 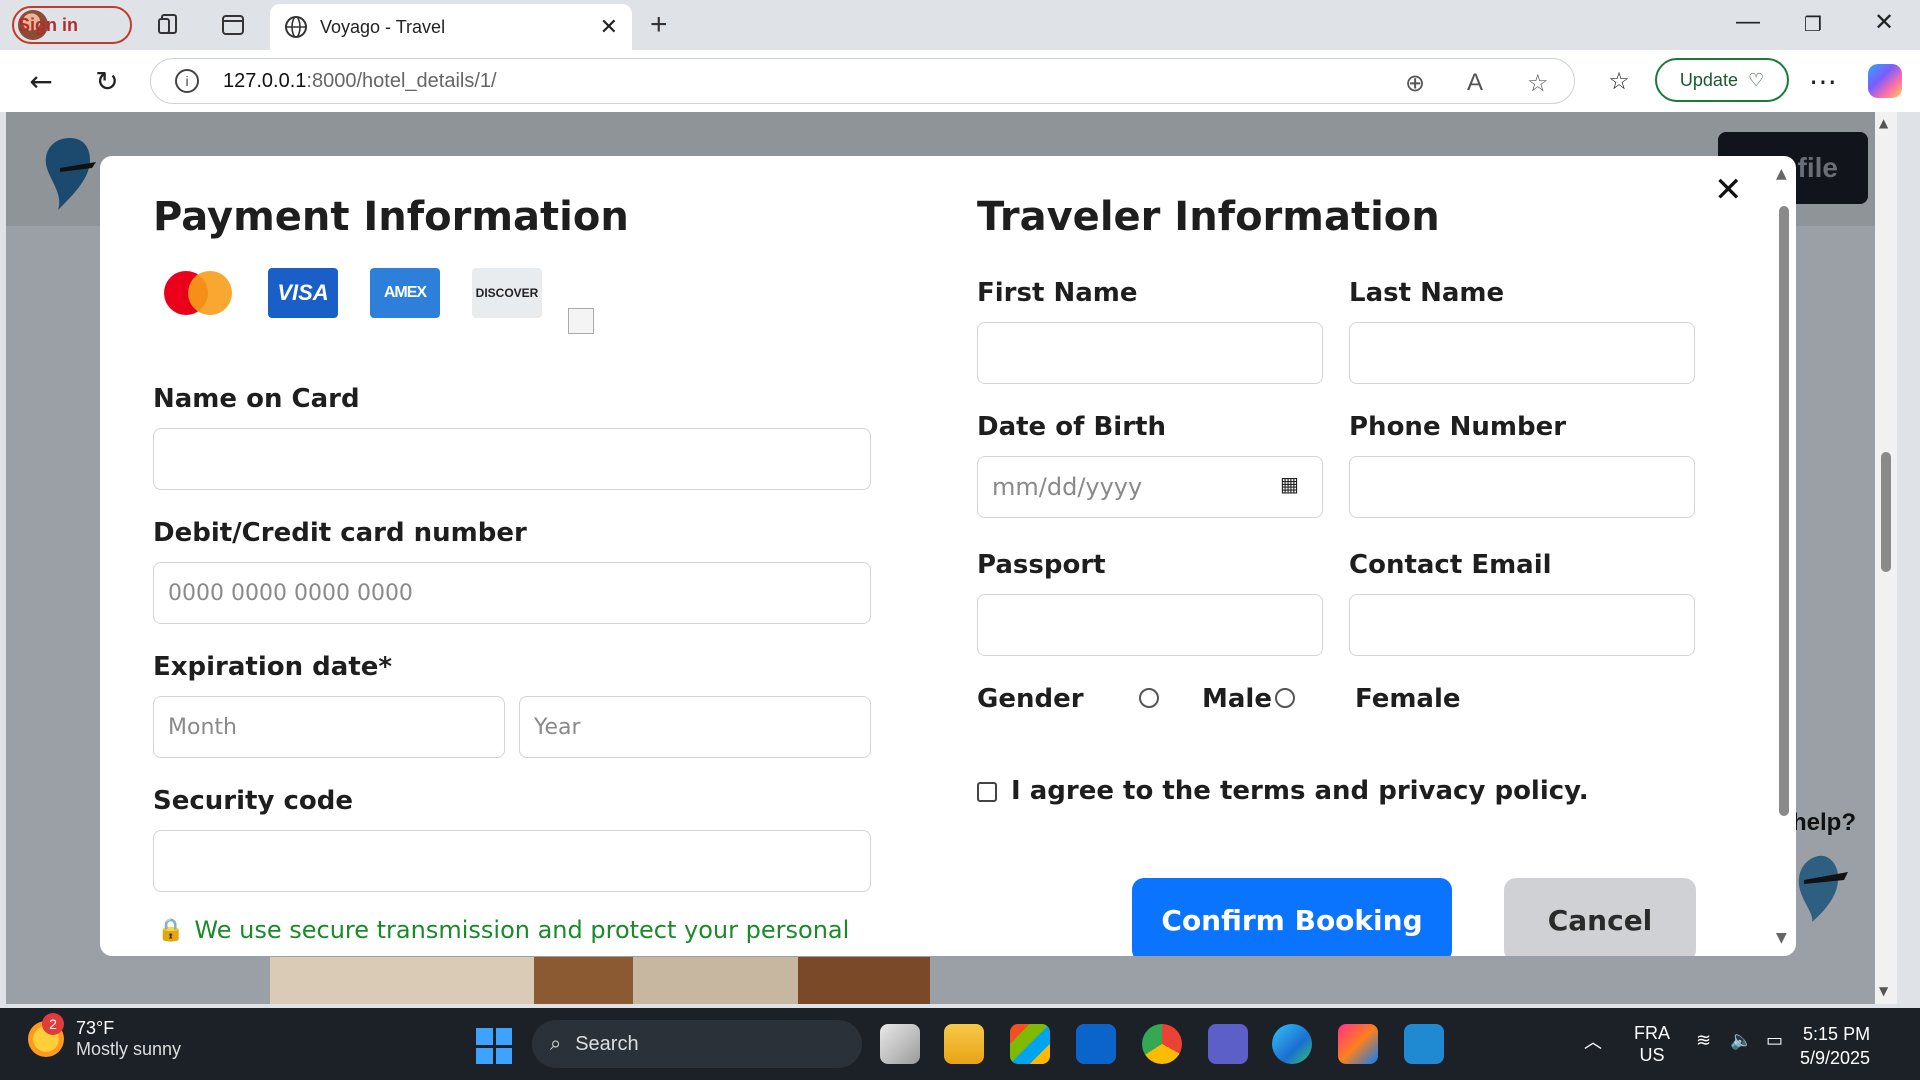 What do you see at coordinates (405, 293) in the screenshot?
I see `amex-icon: AMEX` at bounding box center [405, 293].